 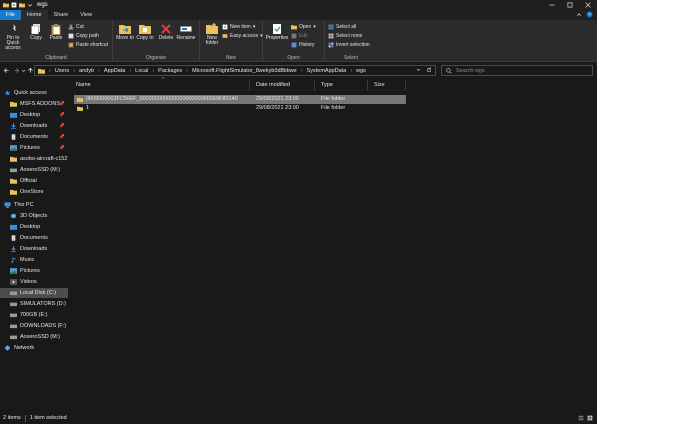 I want to click on selected-count: 1 item selected, so click(x=48, y=418).